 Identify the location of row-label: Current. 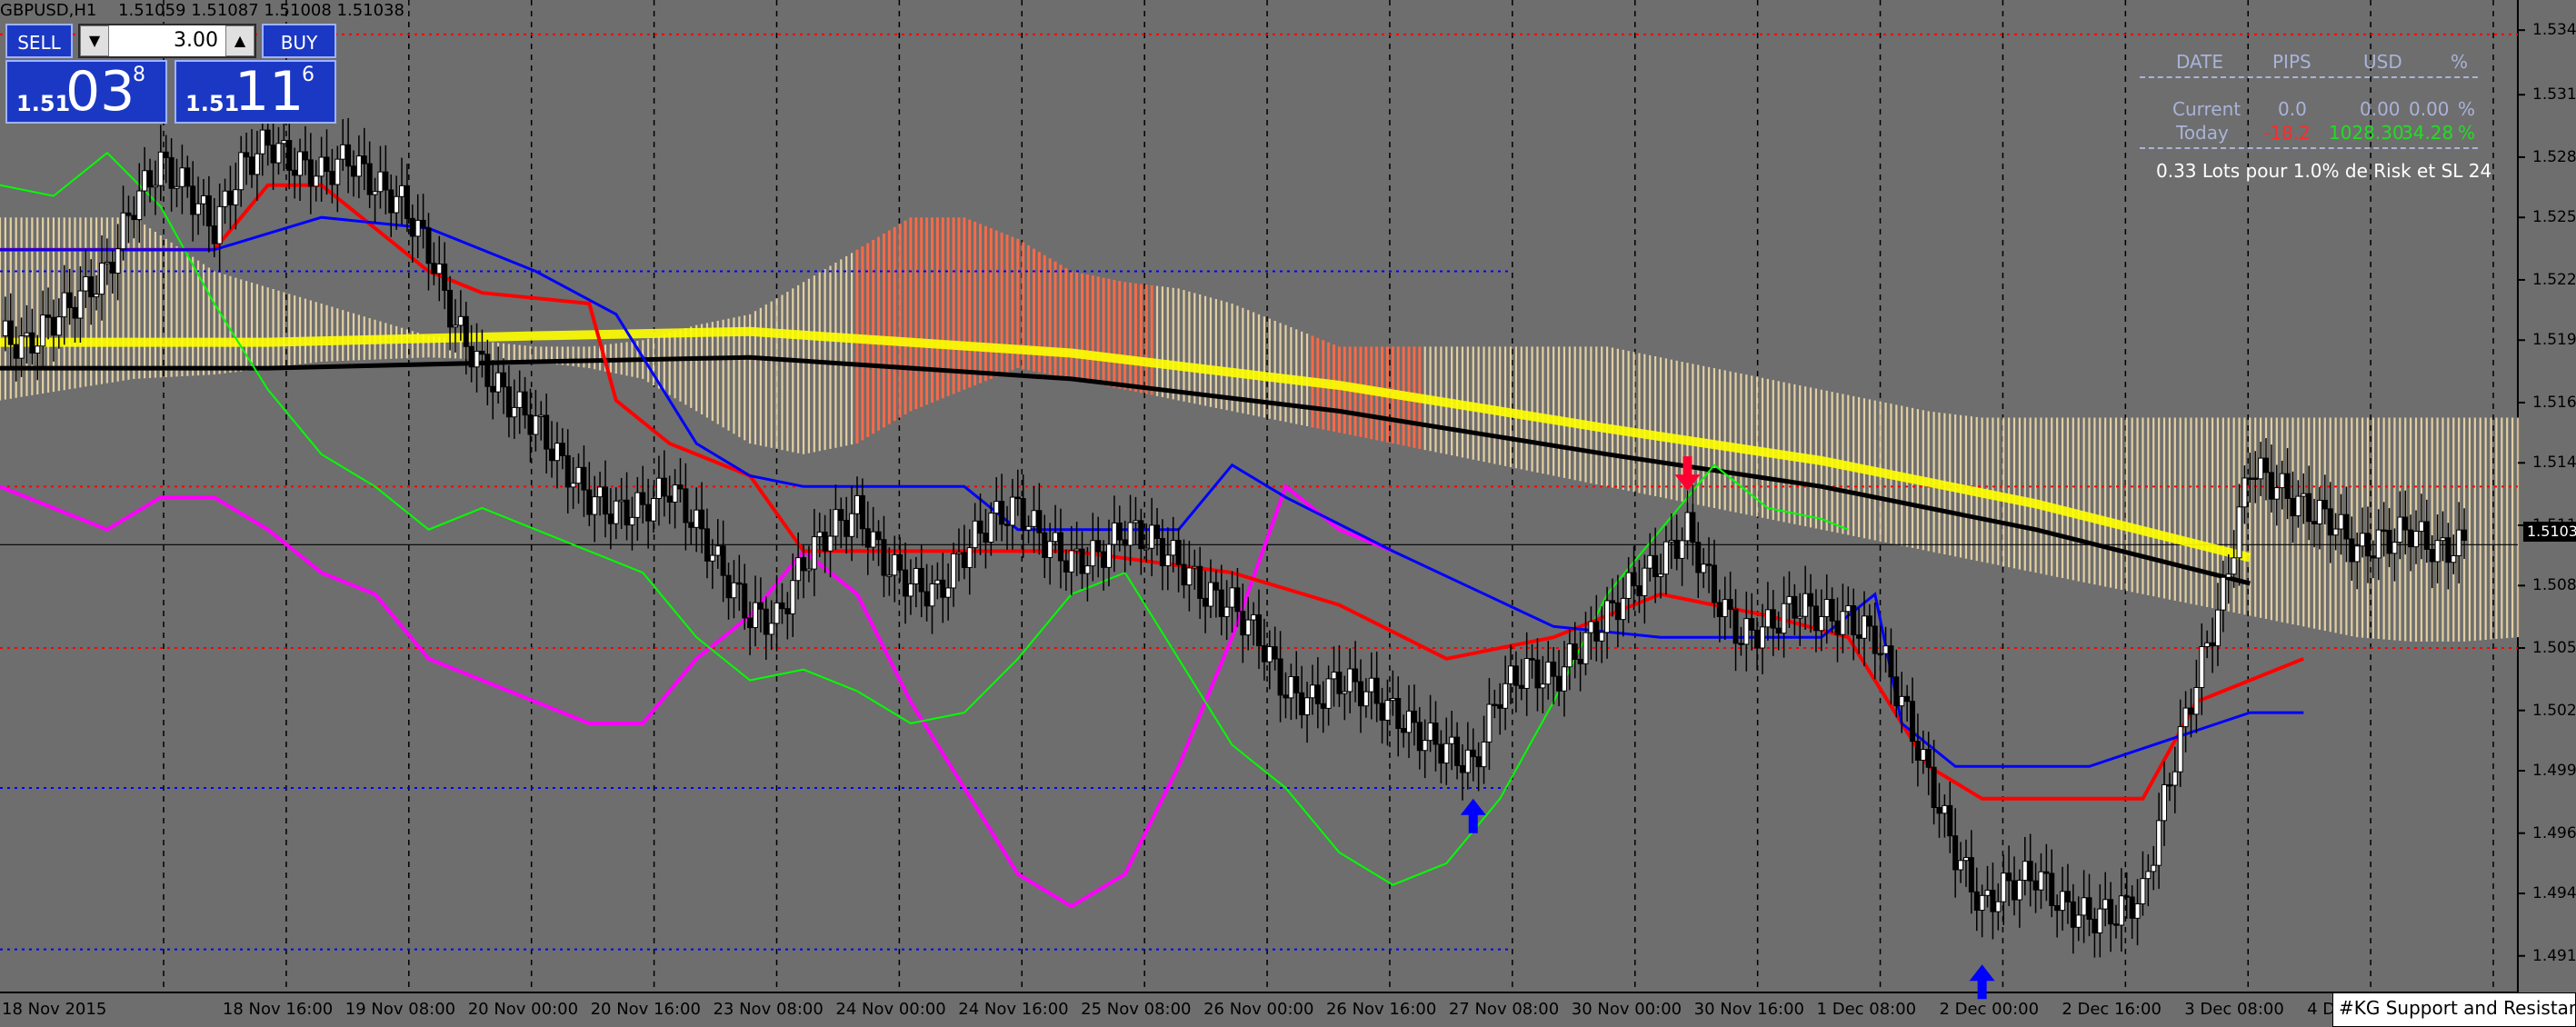
(2207, 109).